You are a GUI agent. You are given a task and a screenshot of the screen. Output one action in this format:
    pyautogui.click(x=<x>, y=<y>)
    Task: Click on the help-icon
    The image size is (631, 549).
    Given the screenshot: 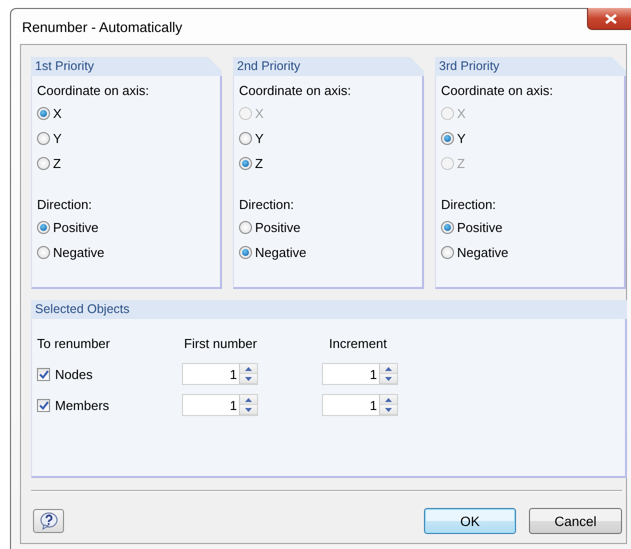 What is the action you would take?
    pyautogui.click(x=48, y=521)
    